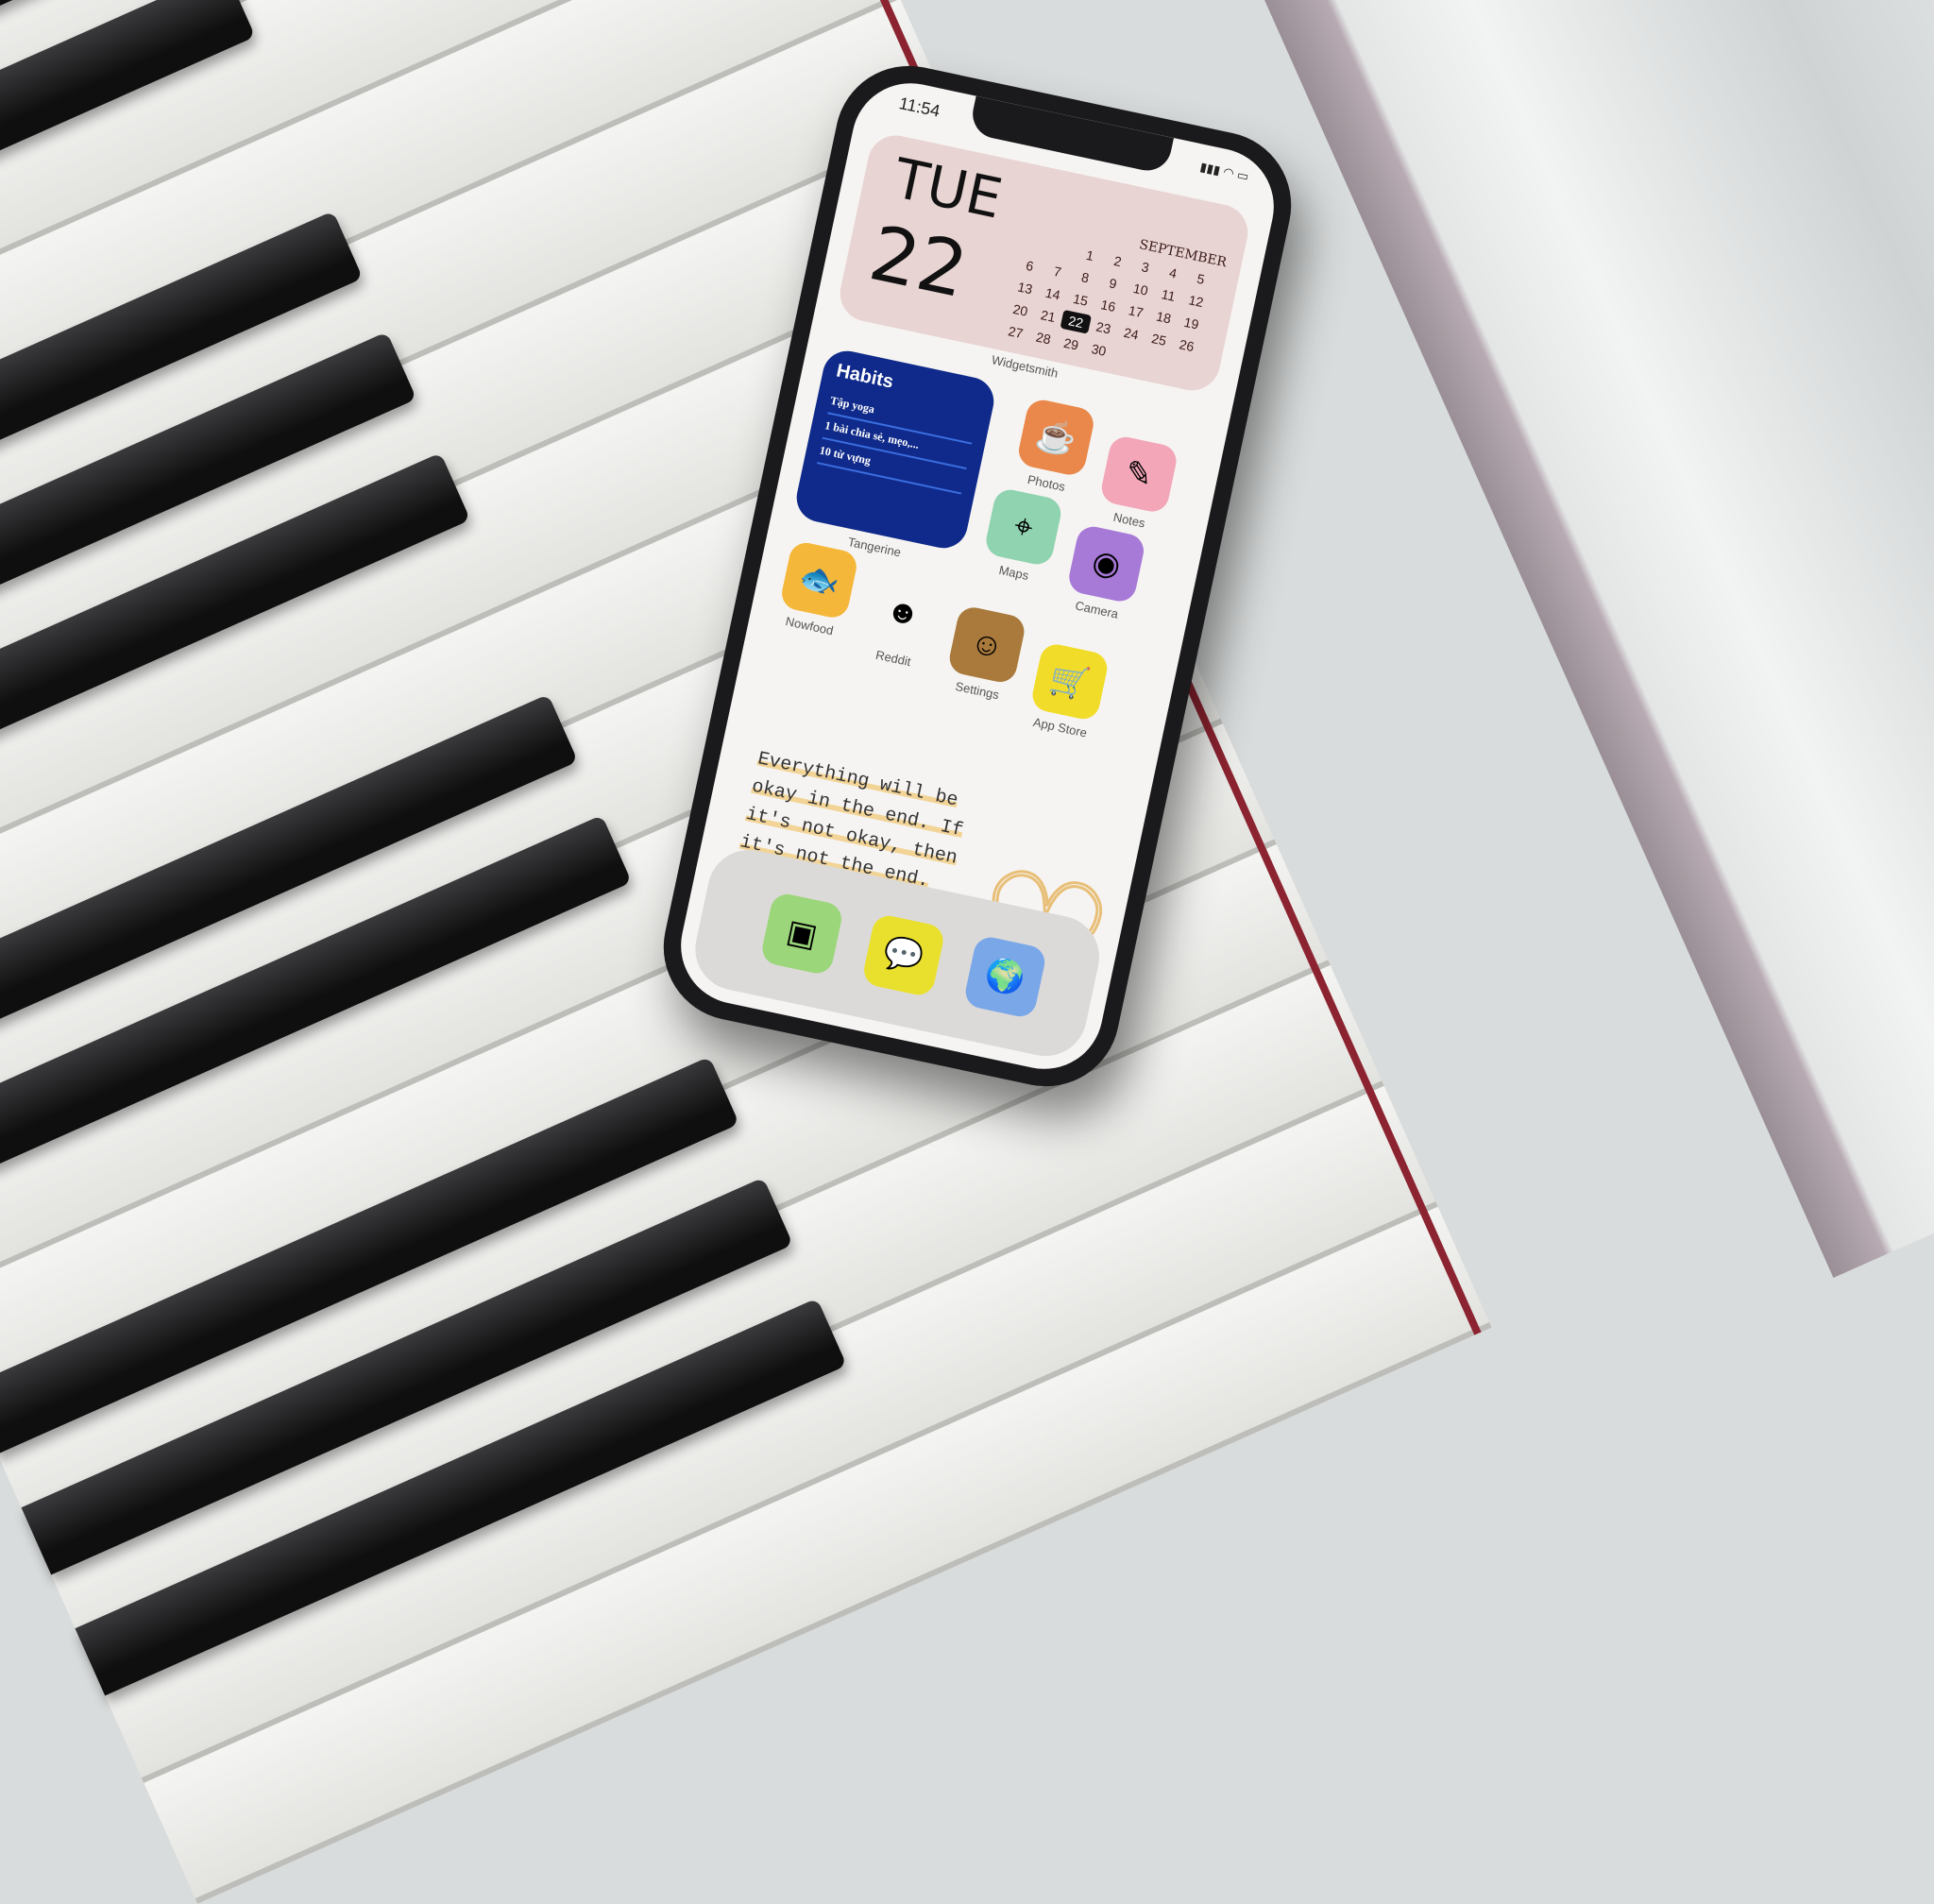 The height and width of the screenshot is (1904, 1934). I want to click on notes-icon: ✎, so click(1138, 474).